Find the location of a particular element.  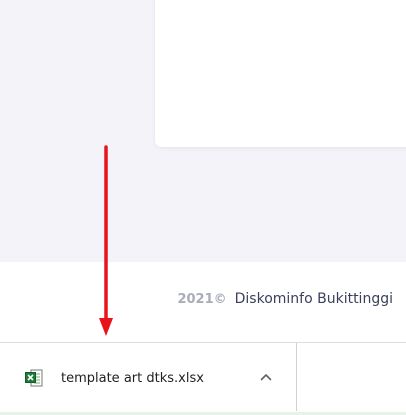

footer-year: 2021© is located at coordinates (202, 299).